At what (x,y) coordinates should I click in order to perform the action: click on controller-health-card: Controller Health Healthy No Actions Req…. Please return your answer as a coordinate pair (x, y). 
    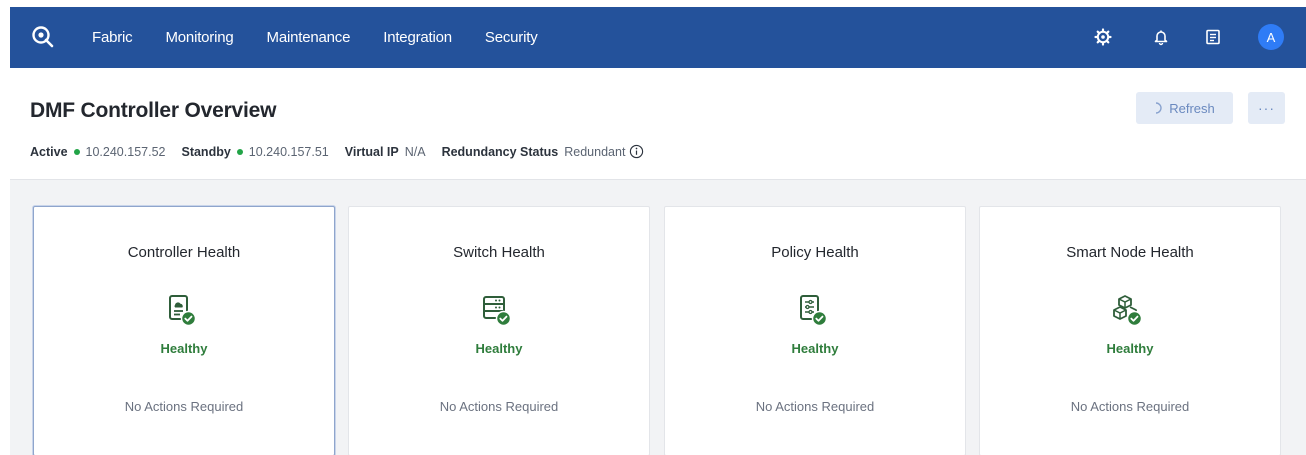
    Looking at the image, I should click on (184, 330).